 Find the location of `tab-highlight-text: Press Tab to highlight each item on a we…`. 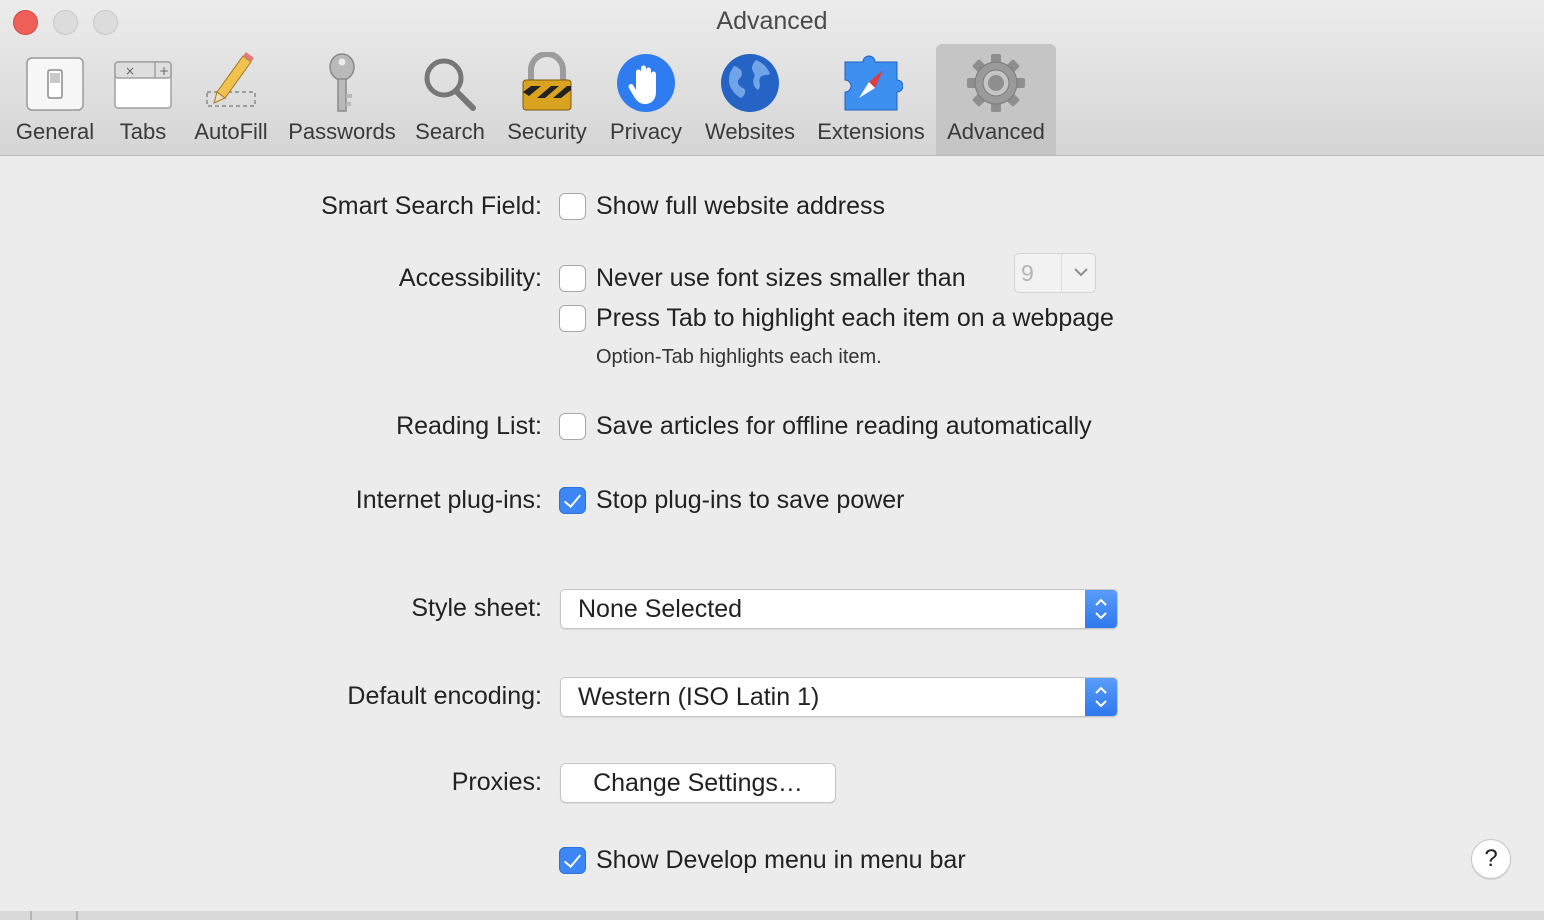

tab-highlight-text: Press Tab to highlight each item on a we… is located at coordinates (855, 318).